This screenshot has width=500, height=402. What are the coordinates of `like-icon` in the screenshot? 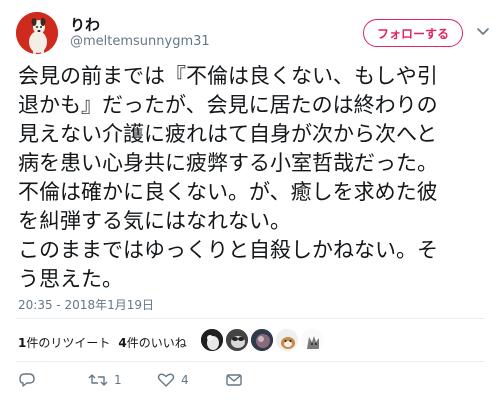 It's located at (166, 380).